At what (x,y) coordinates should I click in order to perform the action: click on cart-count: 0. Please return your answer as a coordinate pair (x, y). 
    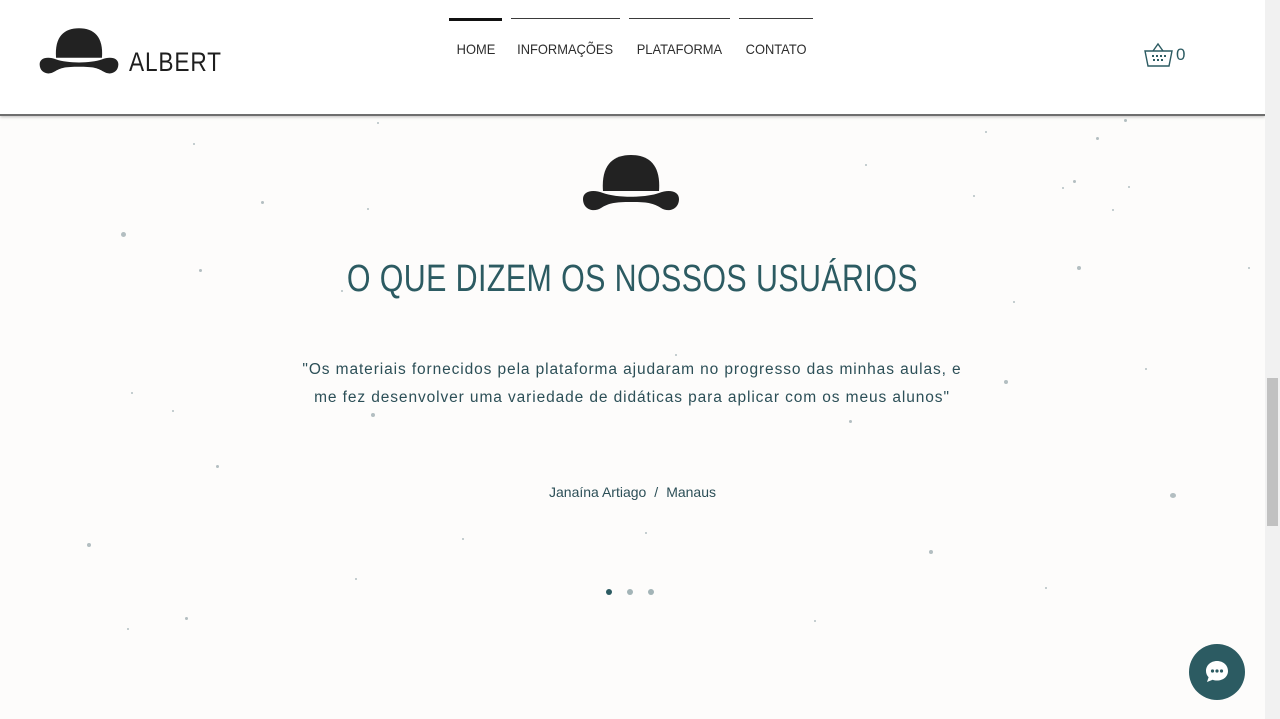
    Looking at the image, I should click on (1181, 54).